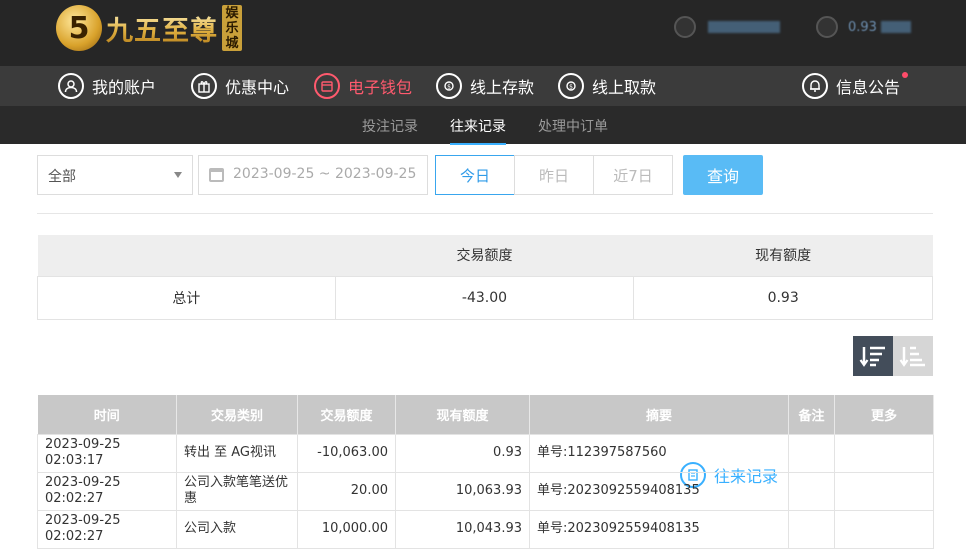  Describe the element at coordinates (827, 27) in the screenshot. I see `coin-icon` at that location.